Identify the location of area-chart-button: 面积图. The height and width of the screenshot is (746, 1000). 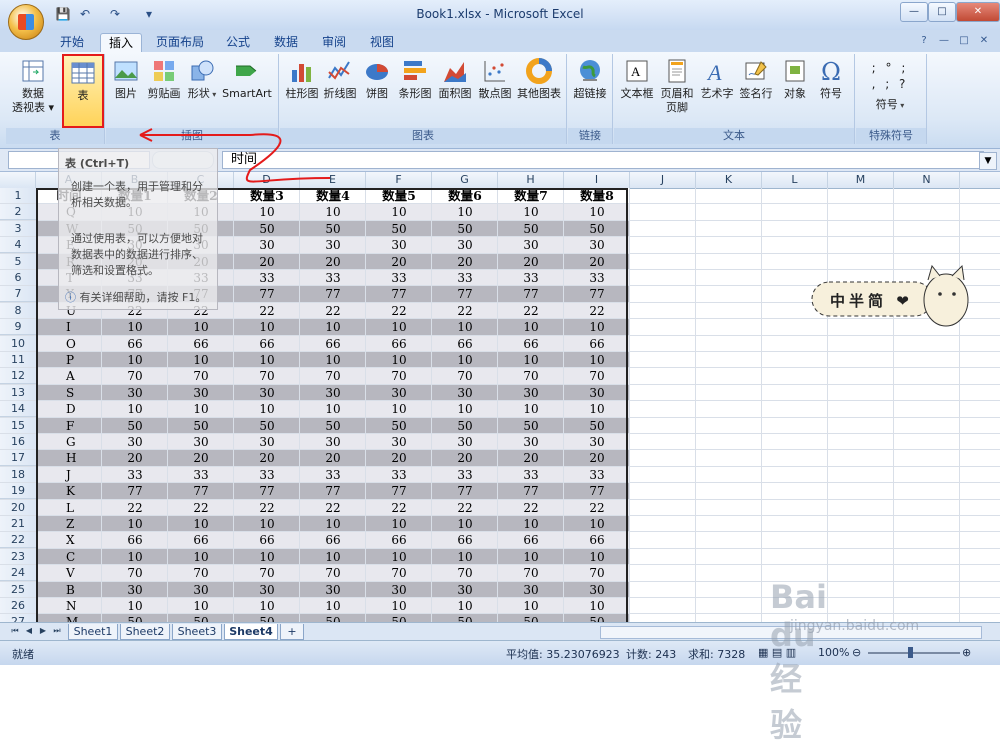
(455, 79).